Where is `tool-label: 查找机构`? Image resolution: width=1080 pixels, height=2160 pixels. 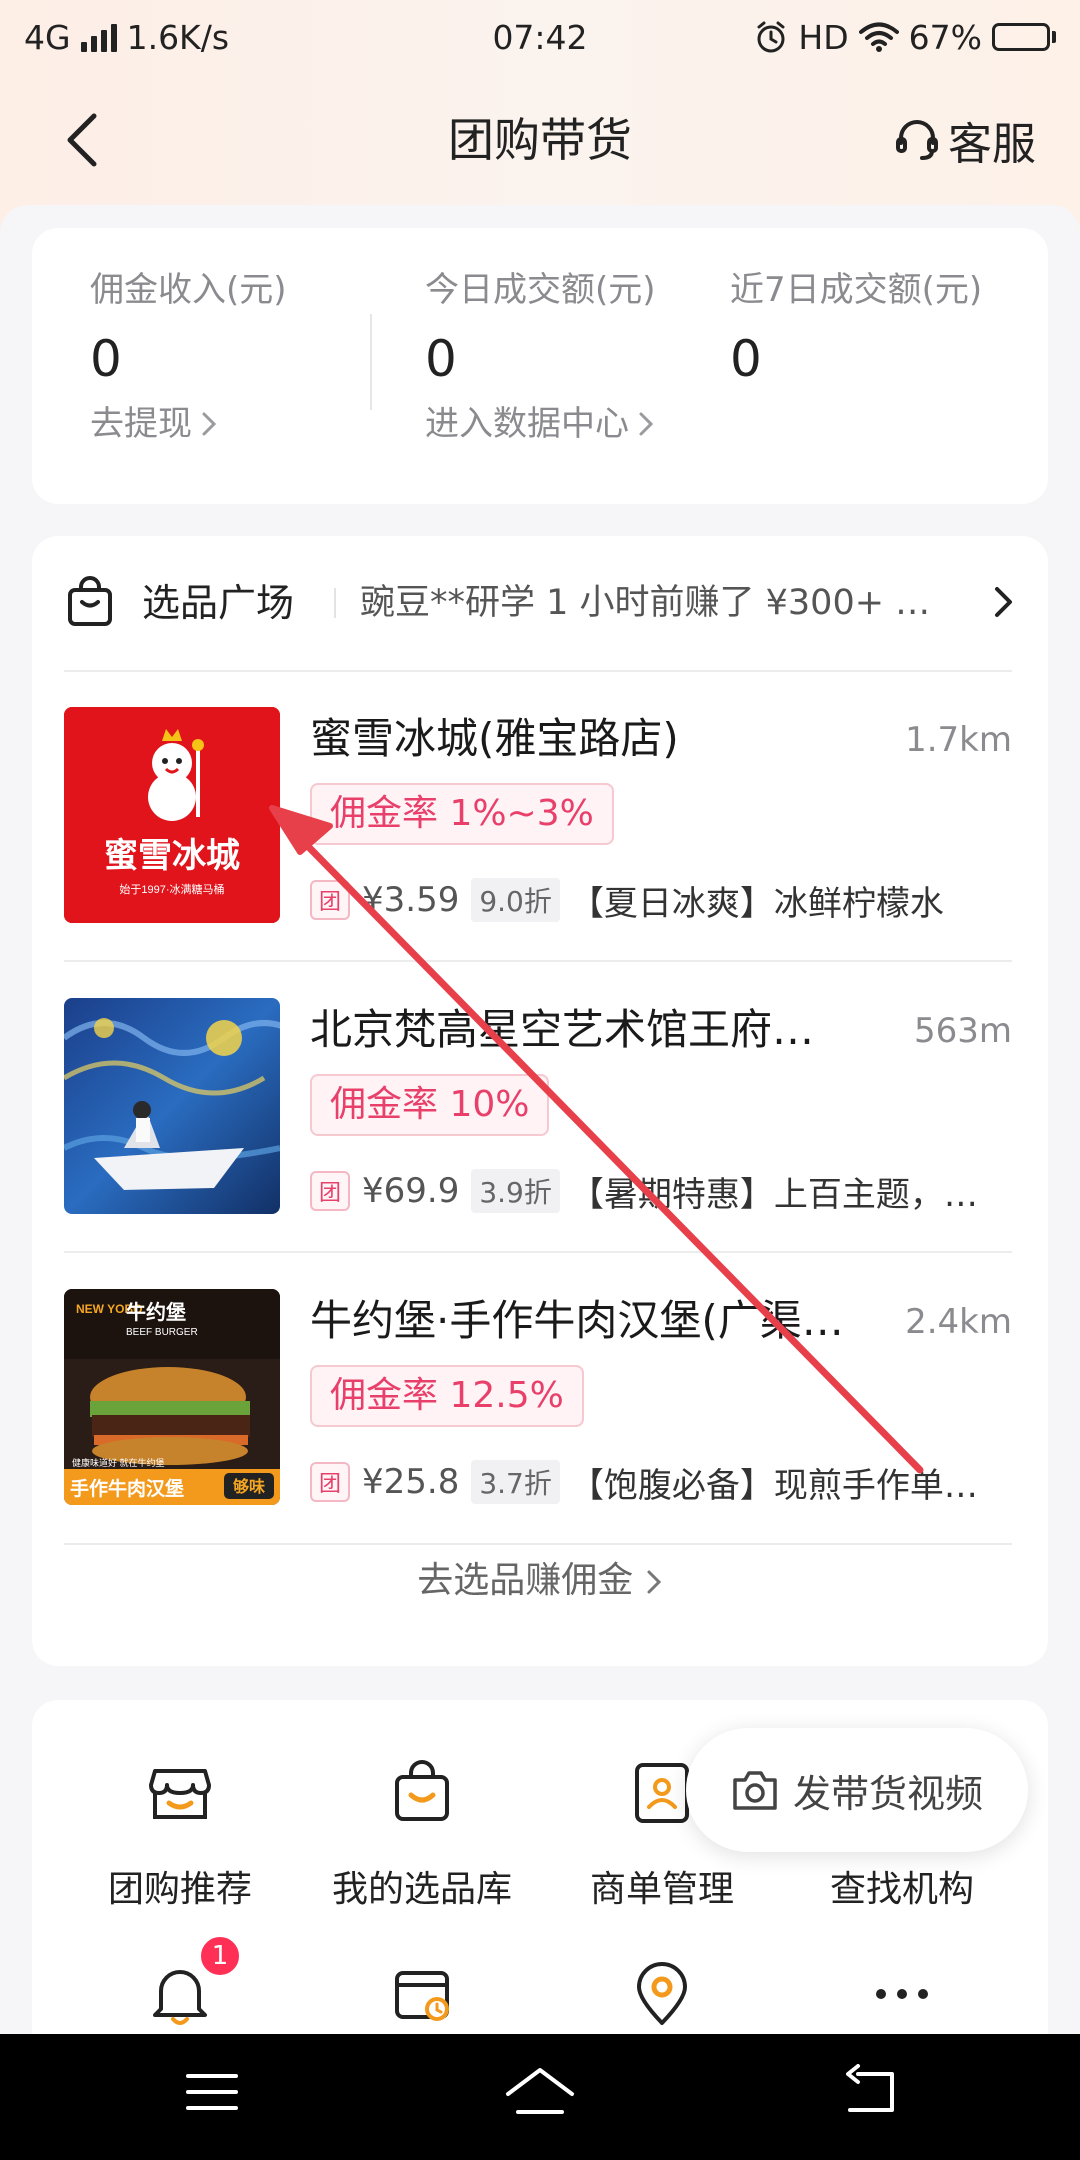
tool-label: 查找机构 is located at coordinates (901, 1889).